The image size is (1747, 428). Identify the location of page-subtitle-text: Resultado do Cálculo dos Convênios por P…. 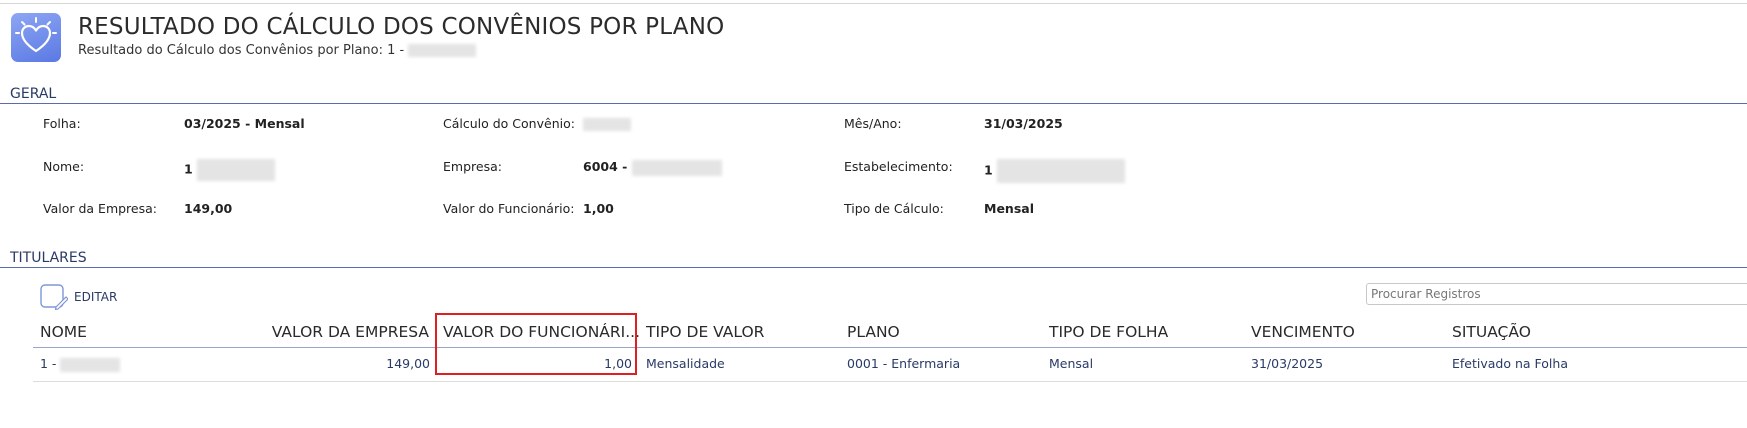
(241, 50).